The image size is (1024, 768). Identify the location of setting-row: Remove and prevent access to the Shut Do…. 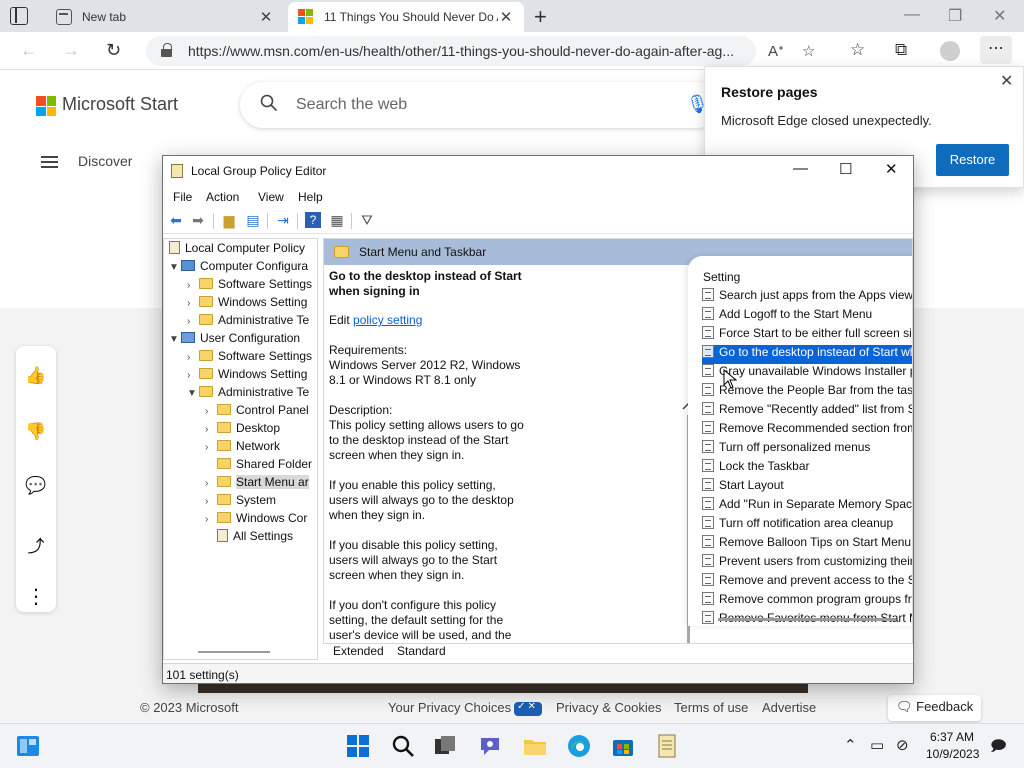
(807, 582).